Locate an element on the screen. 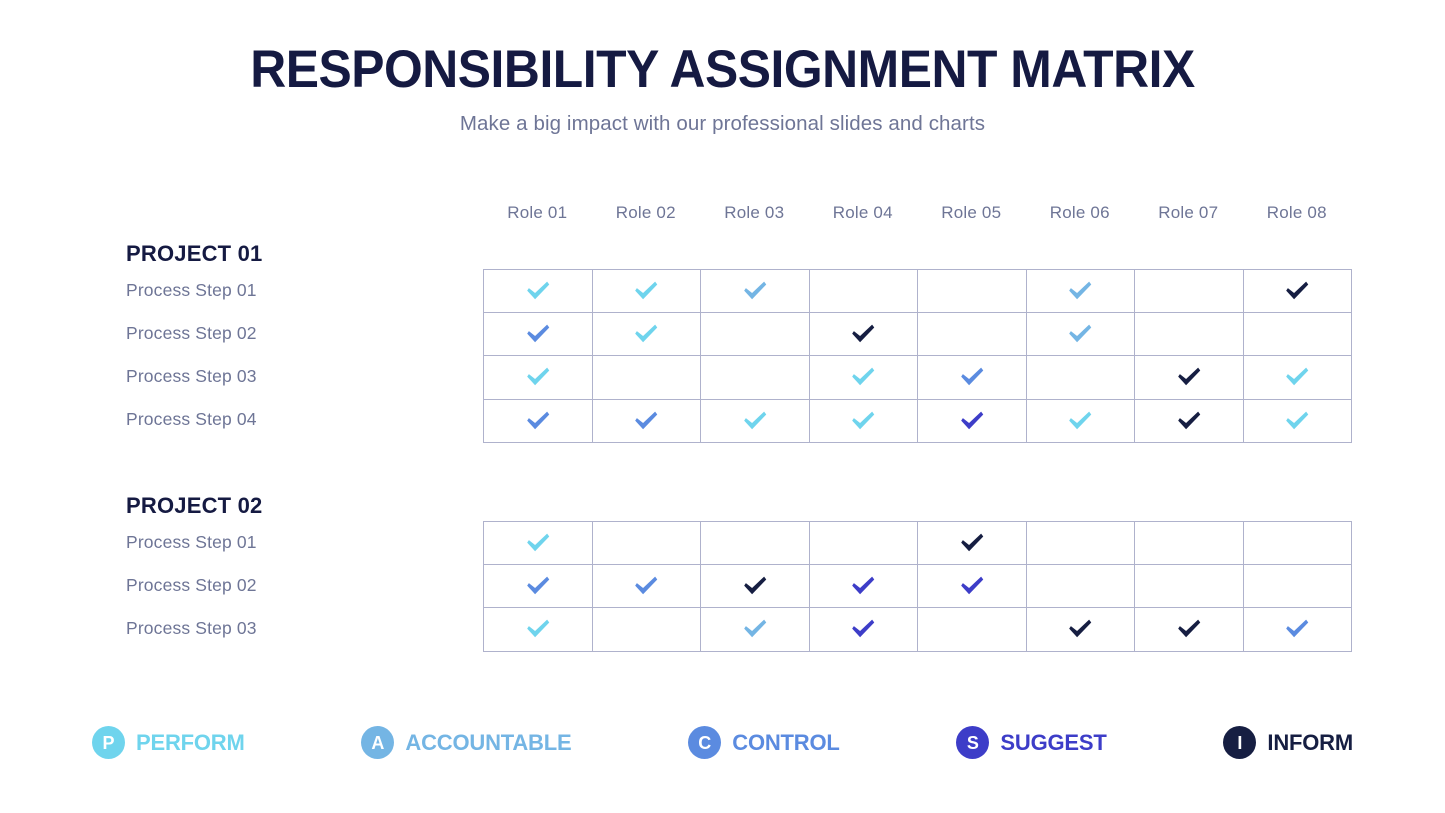 This screenshot has height=813, width=1445. legend-item-suggest: S SUGGEST is located at coordinates (1031, 742).